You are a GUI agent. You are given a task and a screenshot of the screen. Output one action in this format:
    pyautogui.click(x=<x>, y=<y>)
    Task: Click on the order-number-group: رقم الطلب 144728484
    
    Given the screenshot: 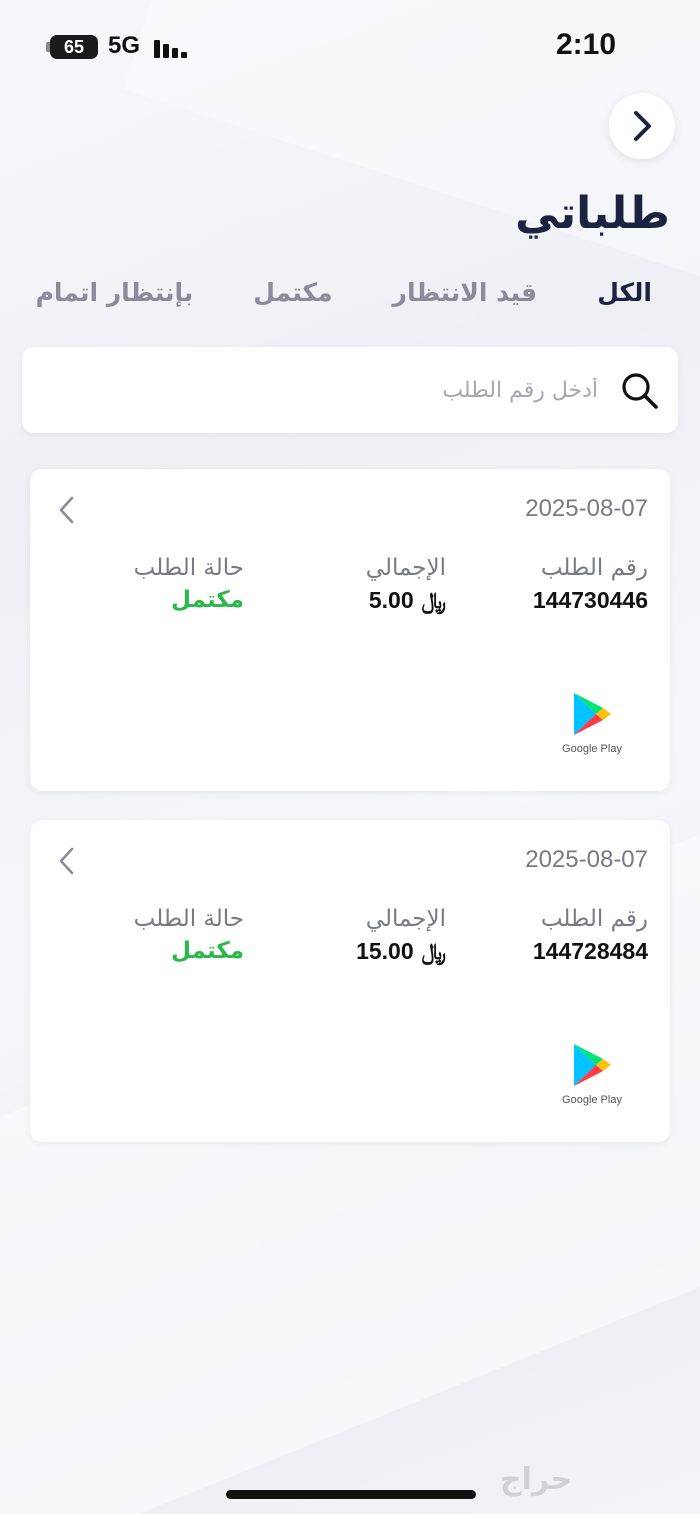 What is the action you would take?
    pyautogui.click(x=590, y=935)
    